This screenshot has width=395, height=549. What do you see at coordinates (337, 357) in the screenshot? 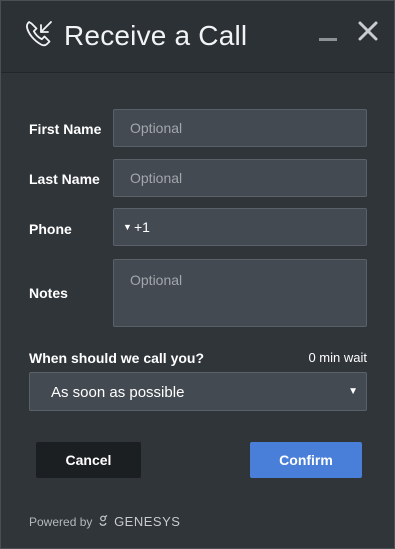
I see `wait-time-label: 0 min wait` at bounding box center [337, 357].